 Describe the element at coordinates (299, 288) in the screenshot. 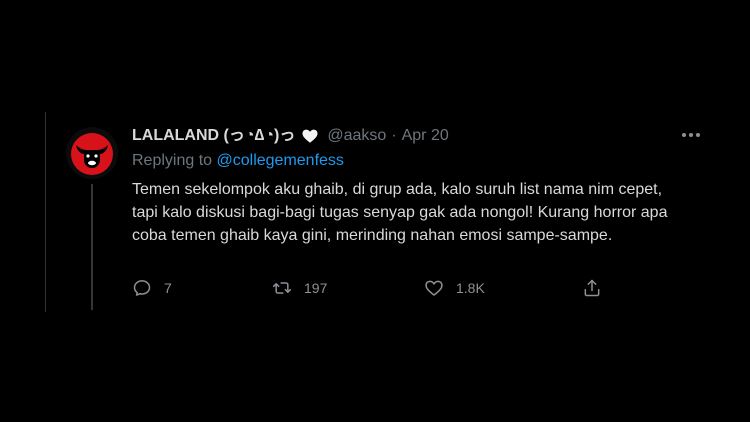

I see `retweet-button: 197` at that location.